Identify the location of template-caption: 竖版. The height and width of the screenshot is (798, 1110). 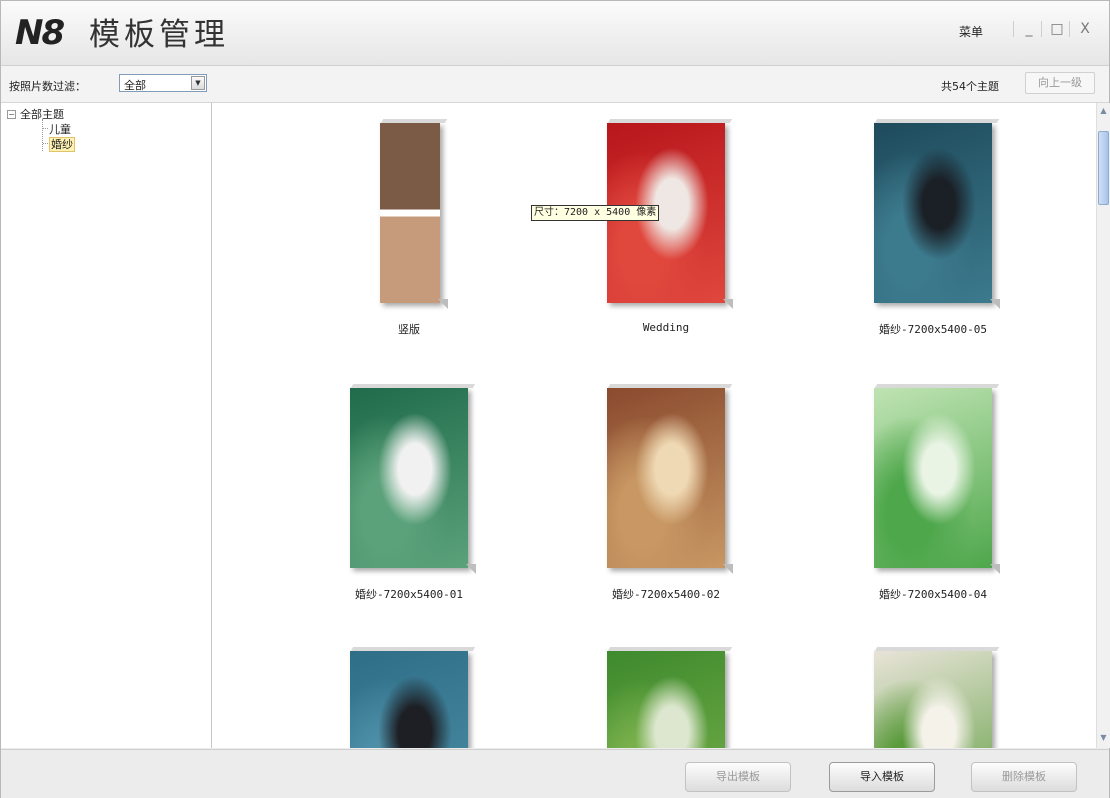
(409, 329).